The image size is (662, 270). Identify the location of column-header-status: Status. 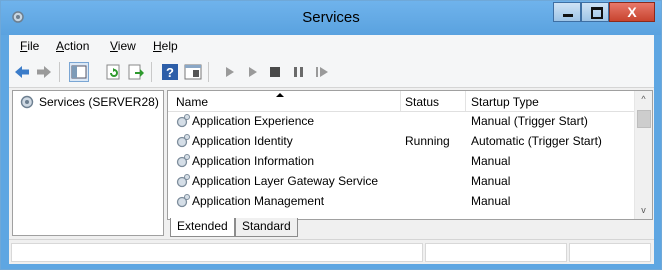
(422, 102).